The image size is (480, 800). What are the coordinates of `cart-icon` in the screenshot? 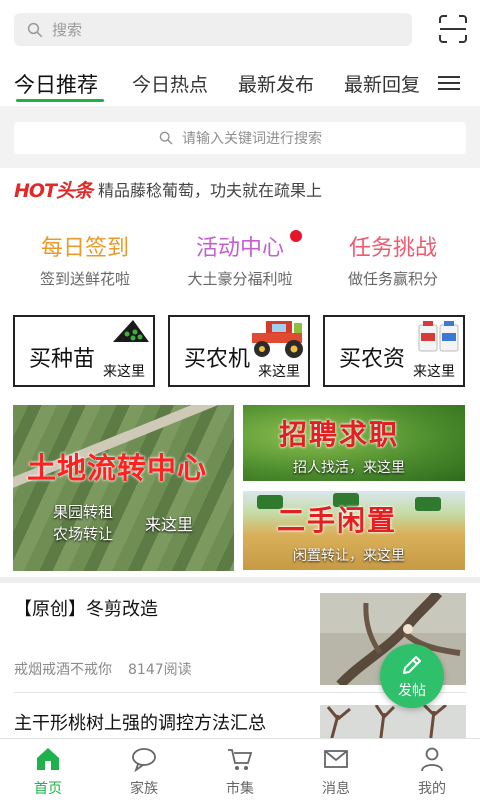 It's located at (240, 759).